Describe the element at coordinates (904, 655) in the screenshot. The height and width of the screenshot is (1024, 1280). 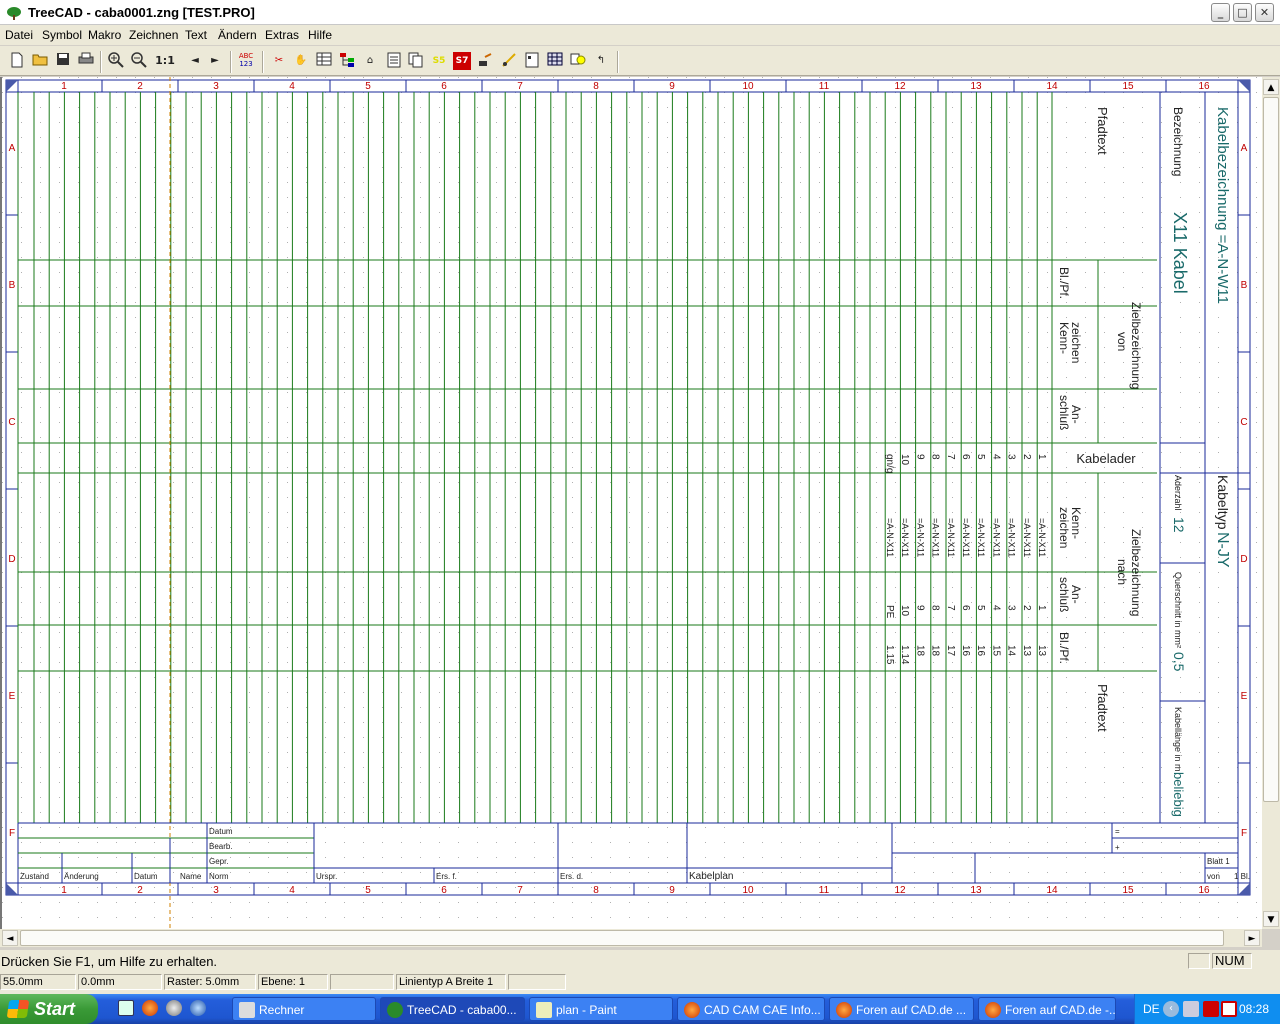
I see `core-page: 1.14` at that location.